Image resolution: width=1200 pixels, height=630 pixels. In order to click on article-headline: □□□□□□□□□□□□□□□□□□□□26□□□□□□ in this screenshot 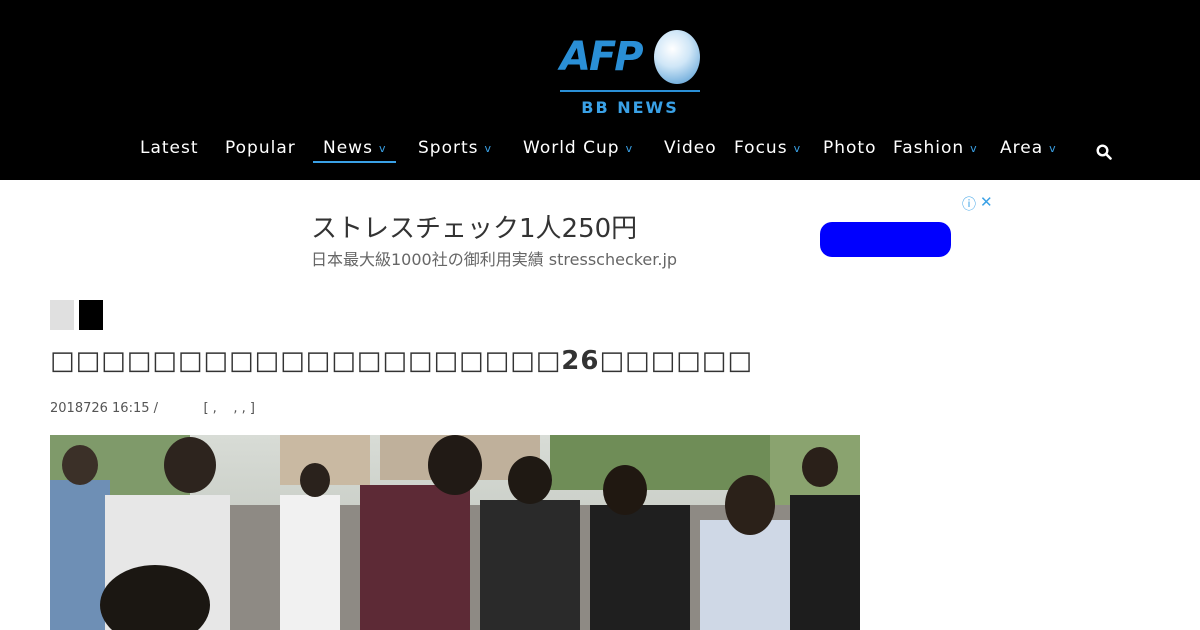, I will do `click(401, 361)`.